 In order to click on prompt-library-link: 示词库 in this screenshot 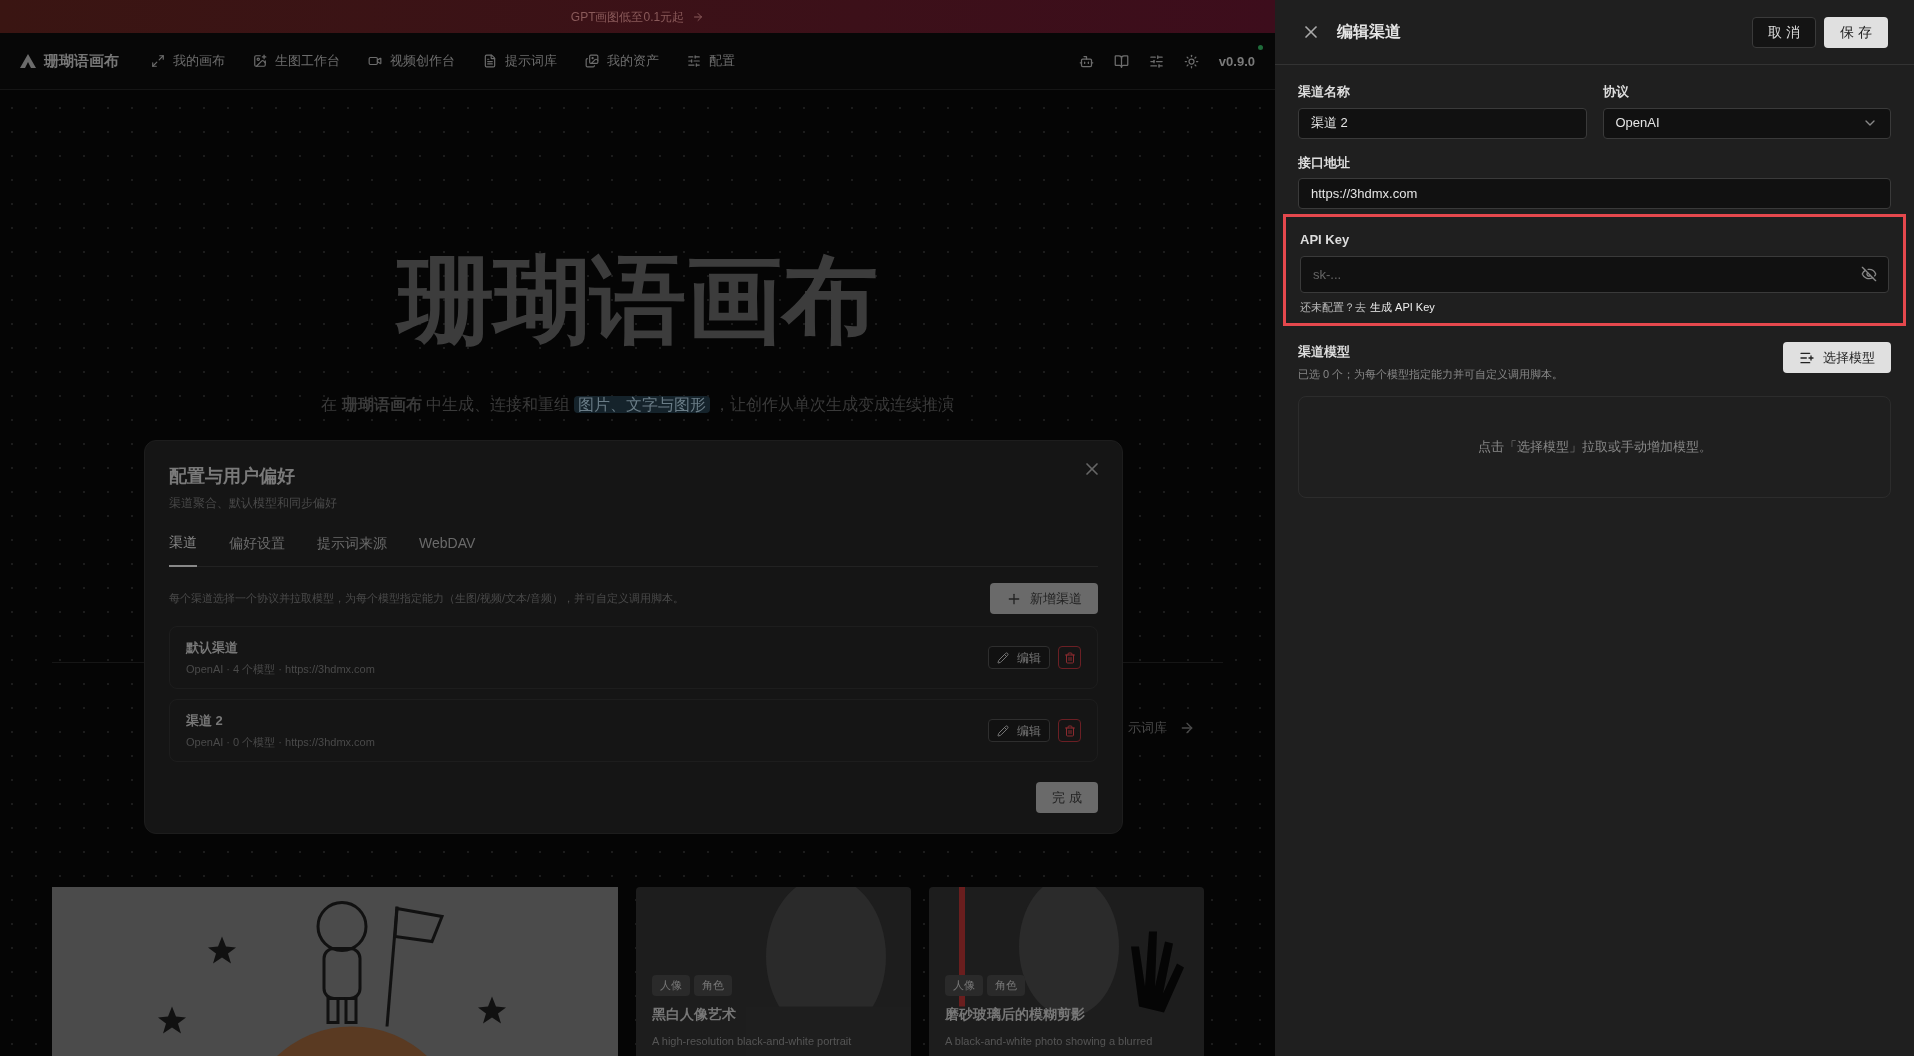, I will do `click(1147, 728)`.